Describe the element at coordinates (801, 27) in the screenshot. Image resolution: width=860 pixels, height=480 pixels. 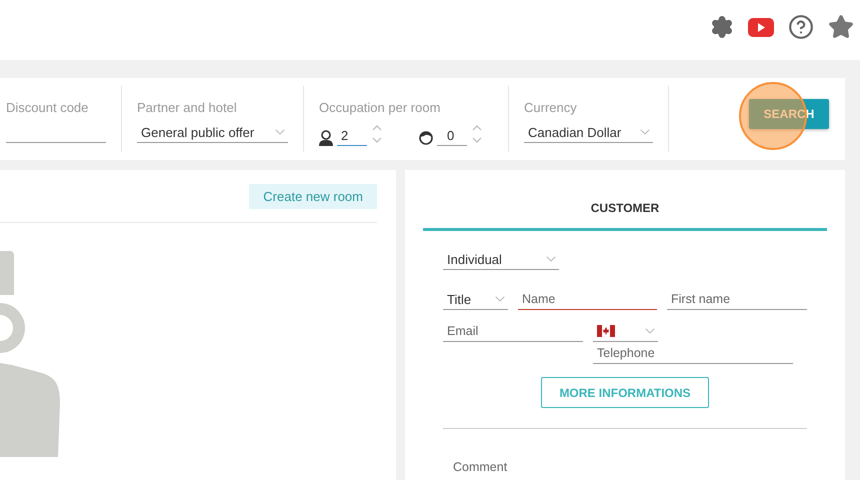
I see `help-icon` at that location.